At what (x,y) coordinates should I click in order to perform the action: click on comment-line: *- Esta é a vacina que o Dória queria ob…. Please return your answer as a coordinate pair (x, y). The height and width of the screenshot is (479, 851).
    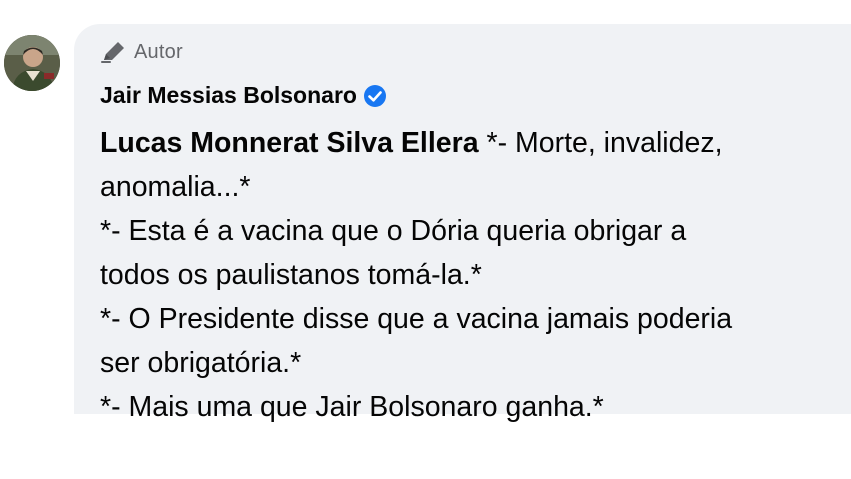
    Looking at the image, I should click on (393, 231).